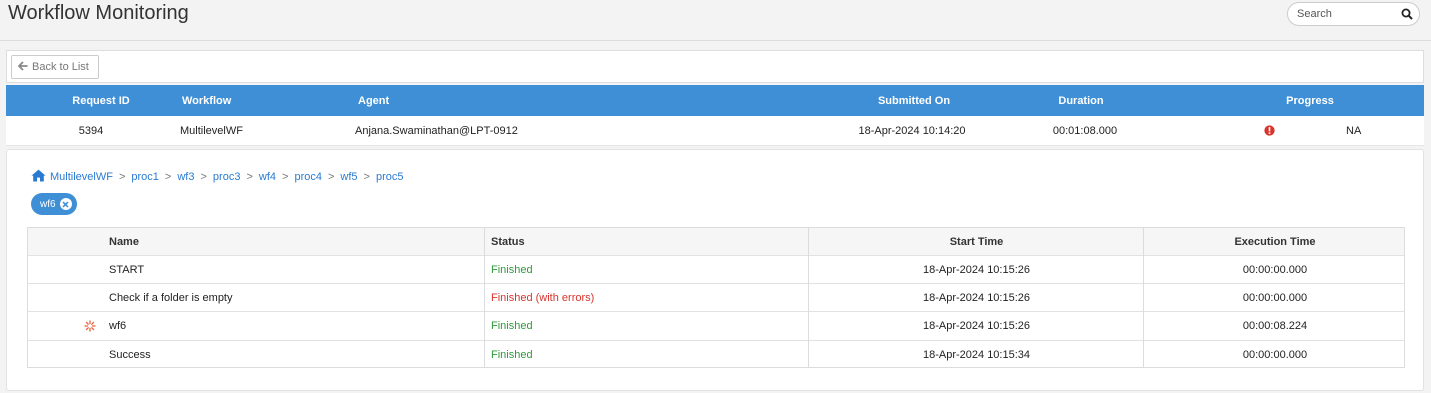  Describe the element at coordinates (914, 100) in the screenshot. I see `col-submitted-on: Submitted On` at that location.